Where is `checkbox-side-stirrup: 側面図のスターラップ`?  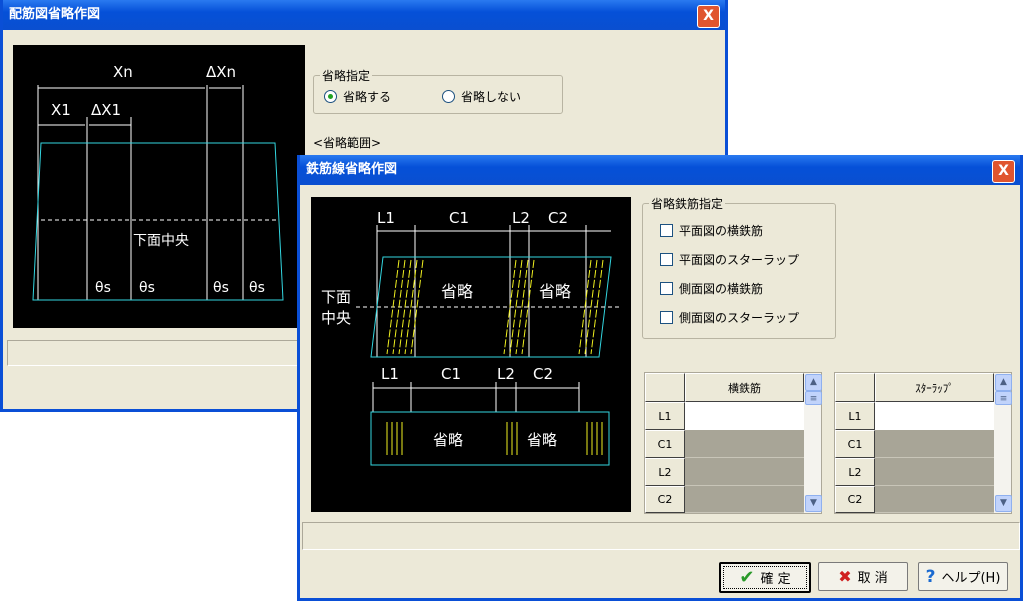 checkbox-side-stirrup: 側面図のスターラップ is located at coordinates (729, 317).